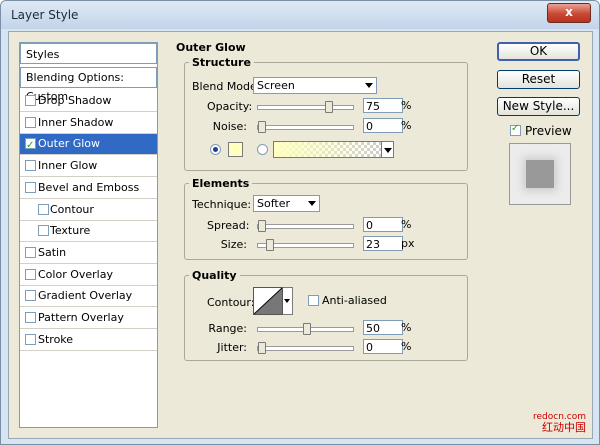 This screenshot has height=445, width=600. Describe the element at coordinates (75, 100) in the screenshot. I see `style-item-label: Drop Shadow` at that location.